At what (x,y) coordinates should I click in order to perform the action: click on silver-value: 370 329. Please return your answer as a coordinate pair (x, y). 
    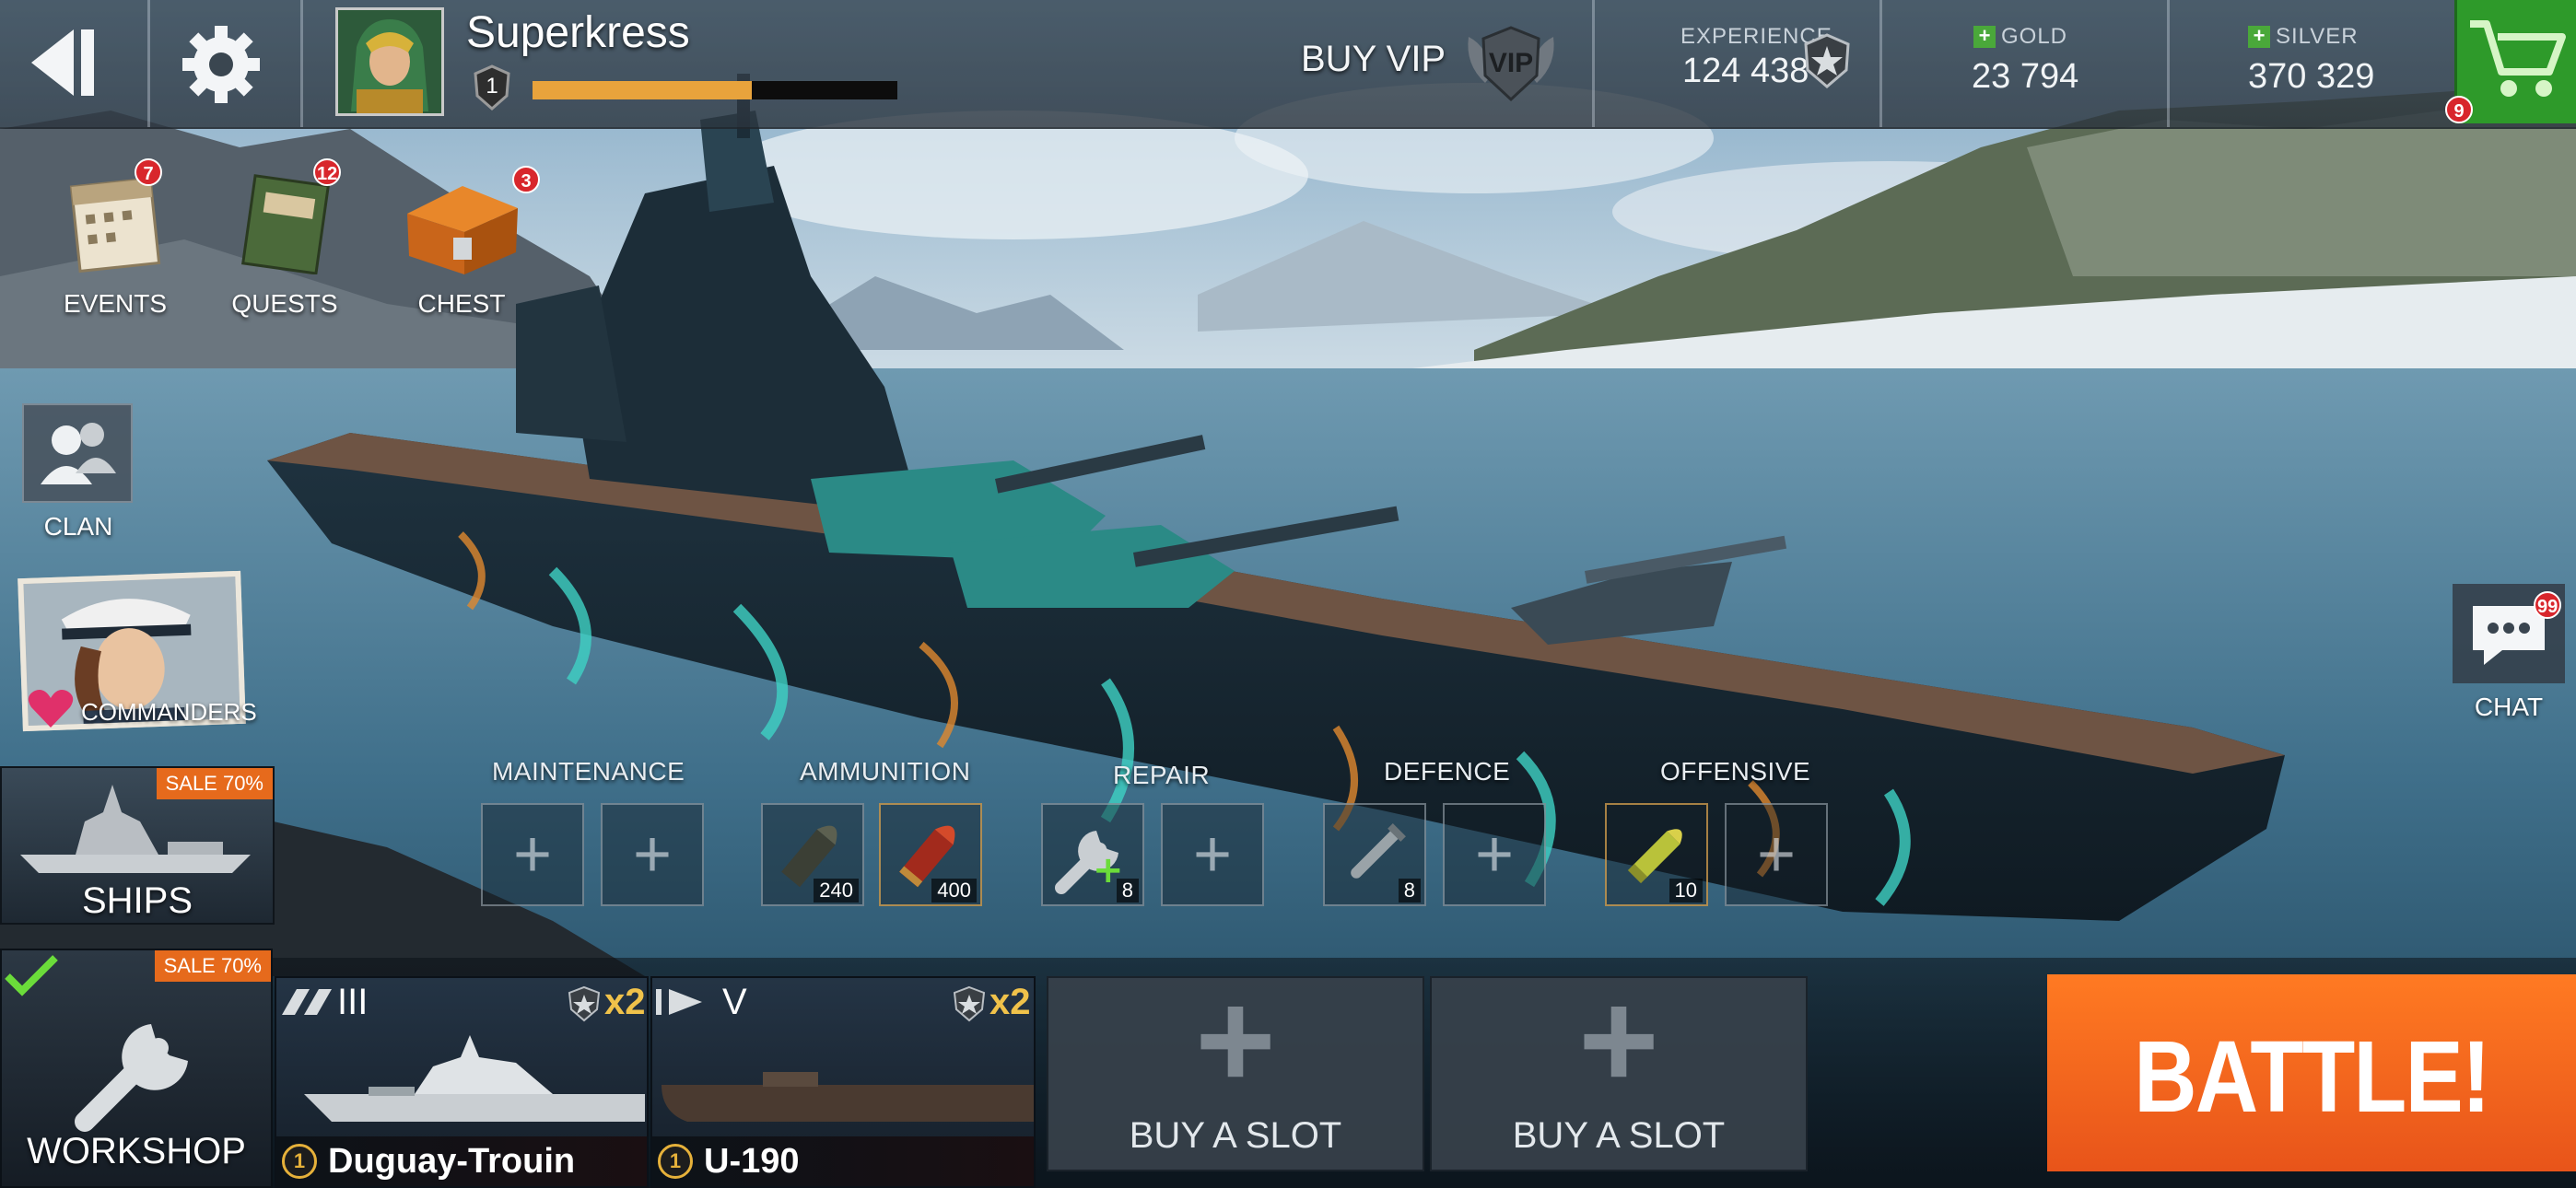
    Looking at the image, I should click on (2311, 76).